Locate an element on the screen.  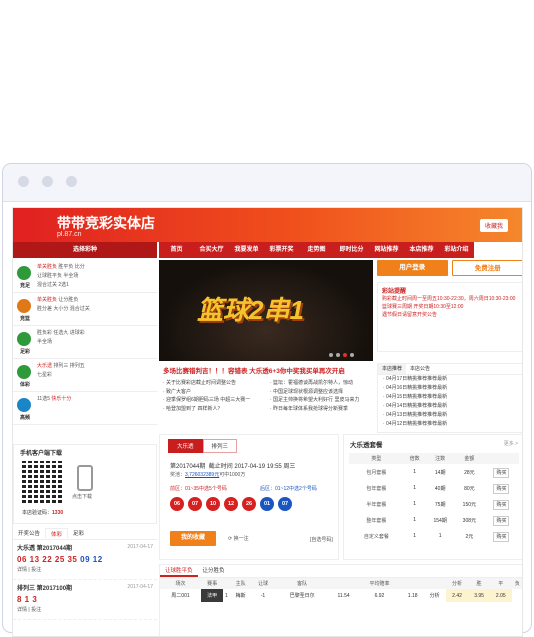
store-tab: 本店推荐 is located at coordinates (392, 369).